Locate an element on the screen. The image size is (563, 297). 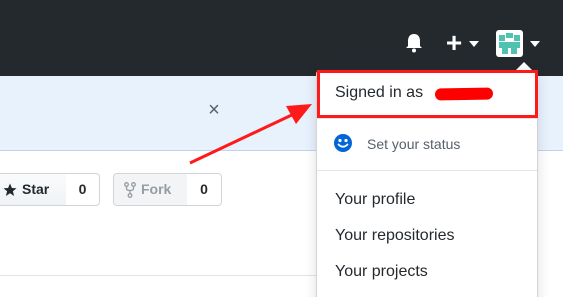
dropdown-pointer is located at coordinates (524, 66).